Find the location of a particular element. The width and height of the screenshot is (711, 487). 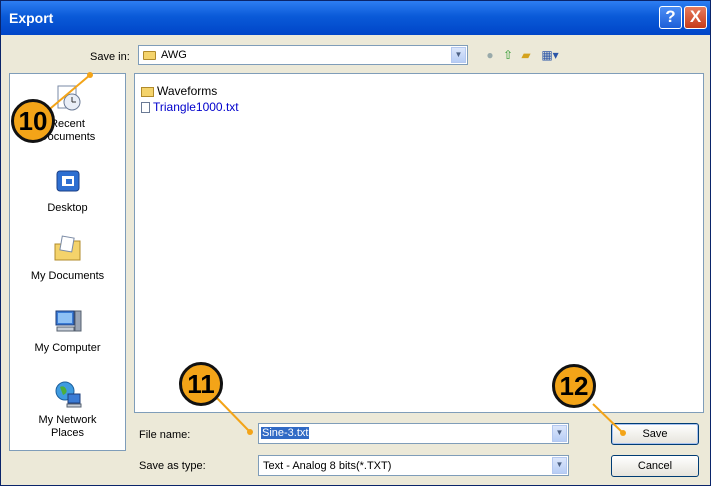

list-item: Triangle1000.txt is located at coordinates (190, 107).